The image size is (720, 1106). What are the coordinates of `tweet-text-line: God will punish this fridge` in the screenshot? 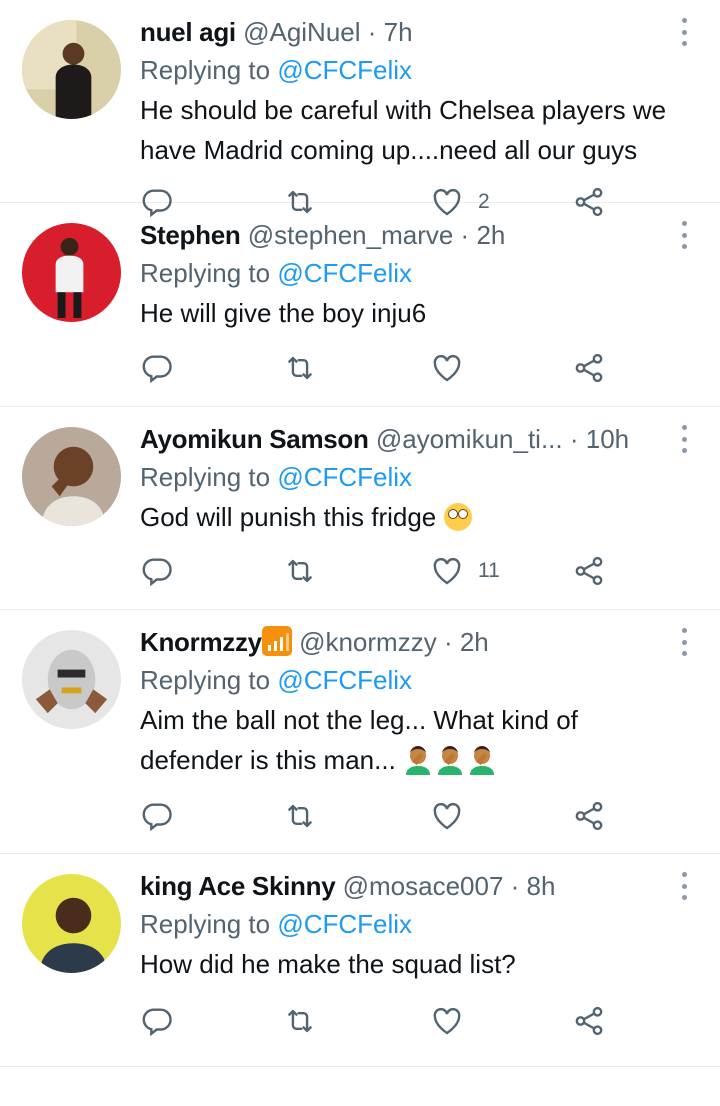 It's located at (288, 517).